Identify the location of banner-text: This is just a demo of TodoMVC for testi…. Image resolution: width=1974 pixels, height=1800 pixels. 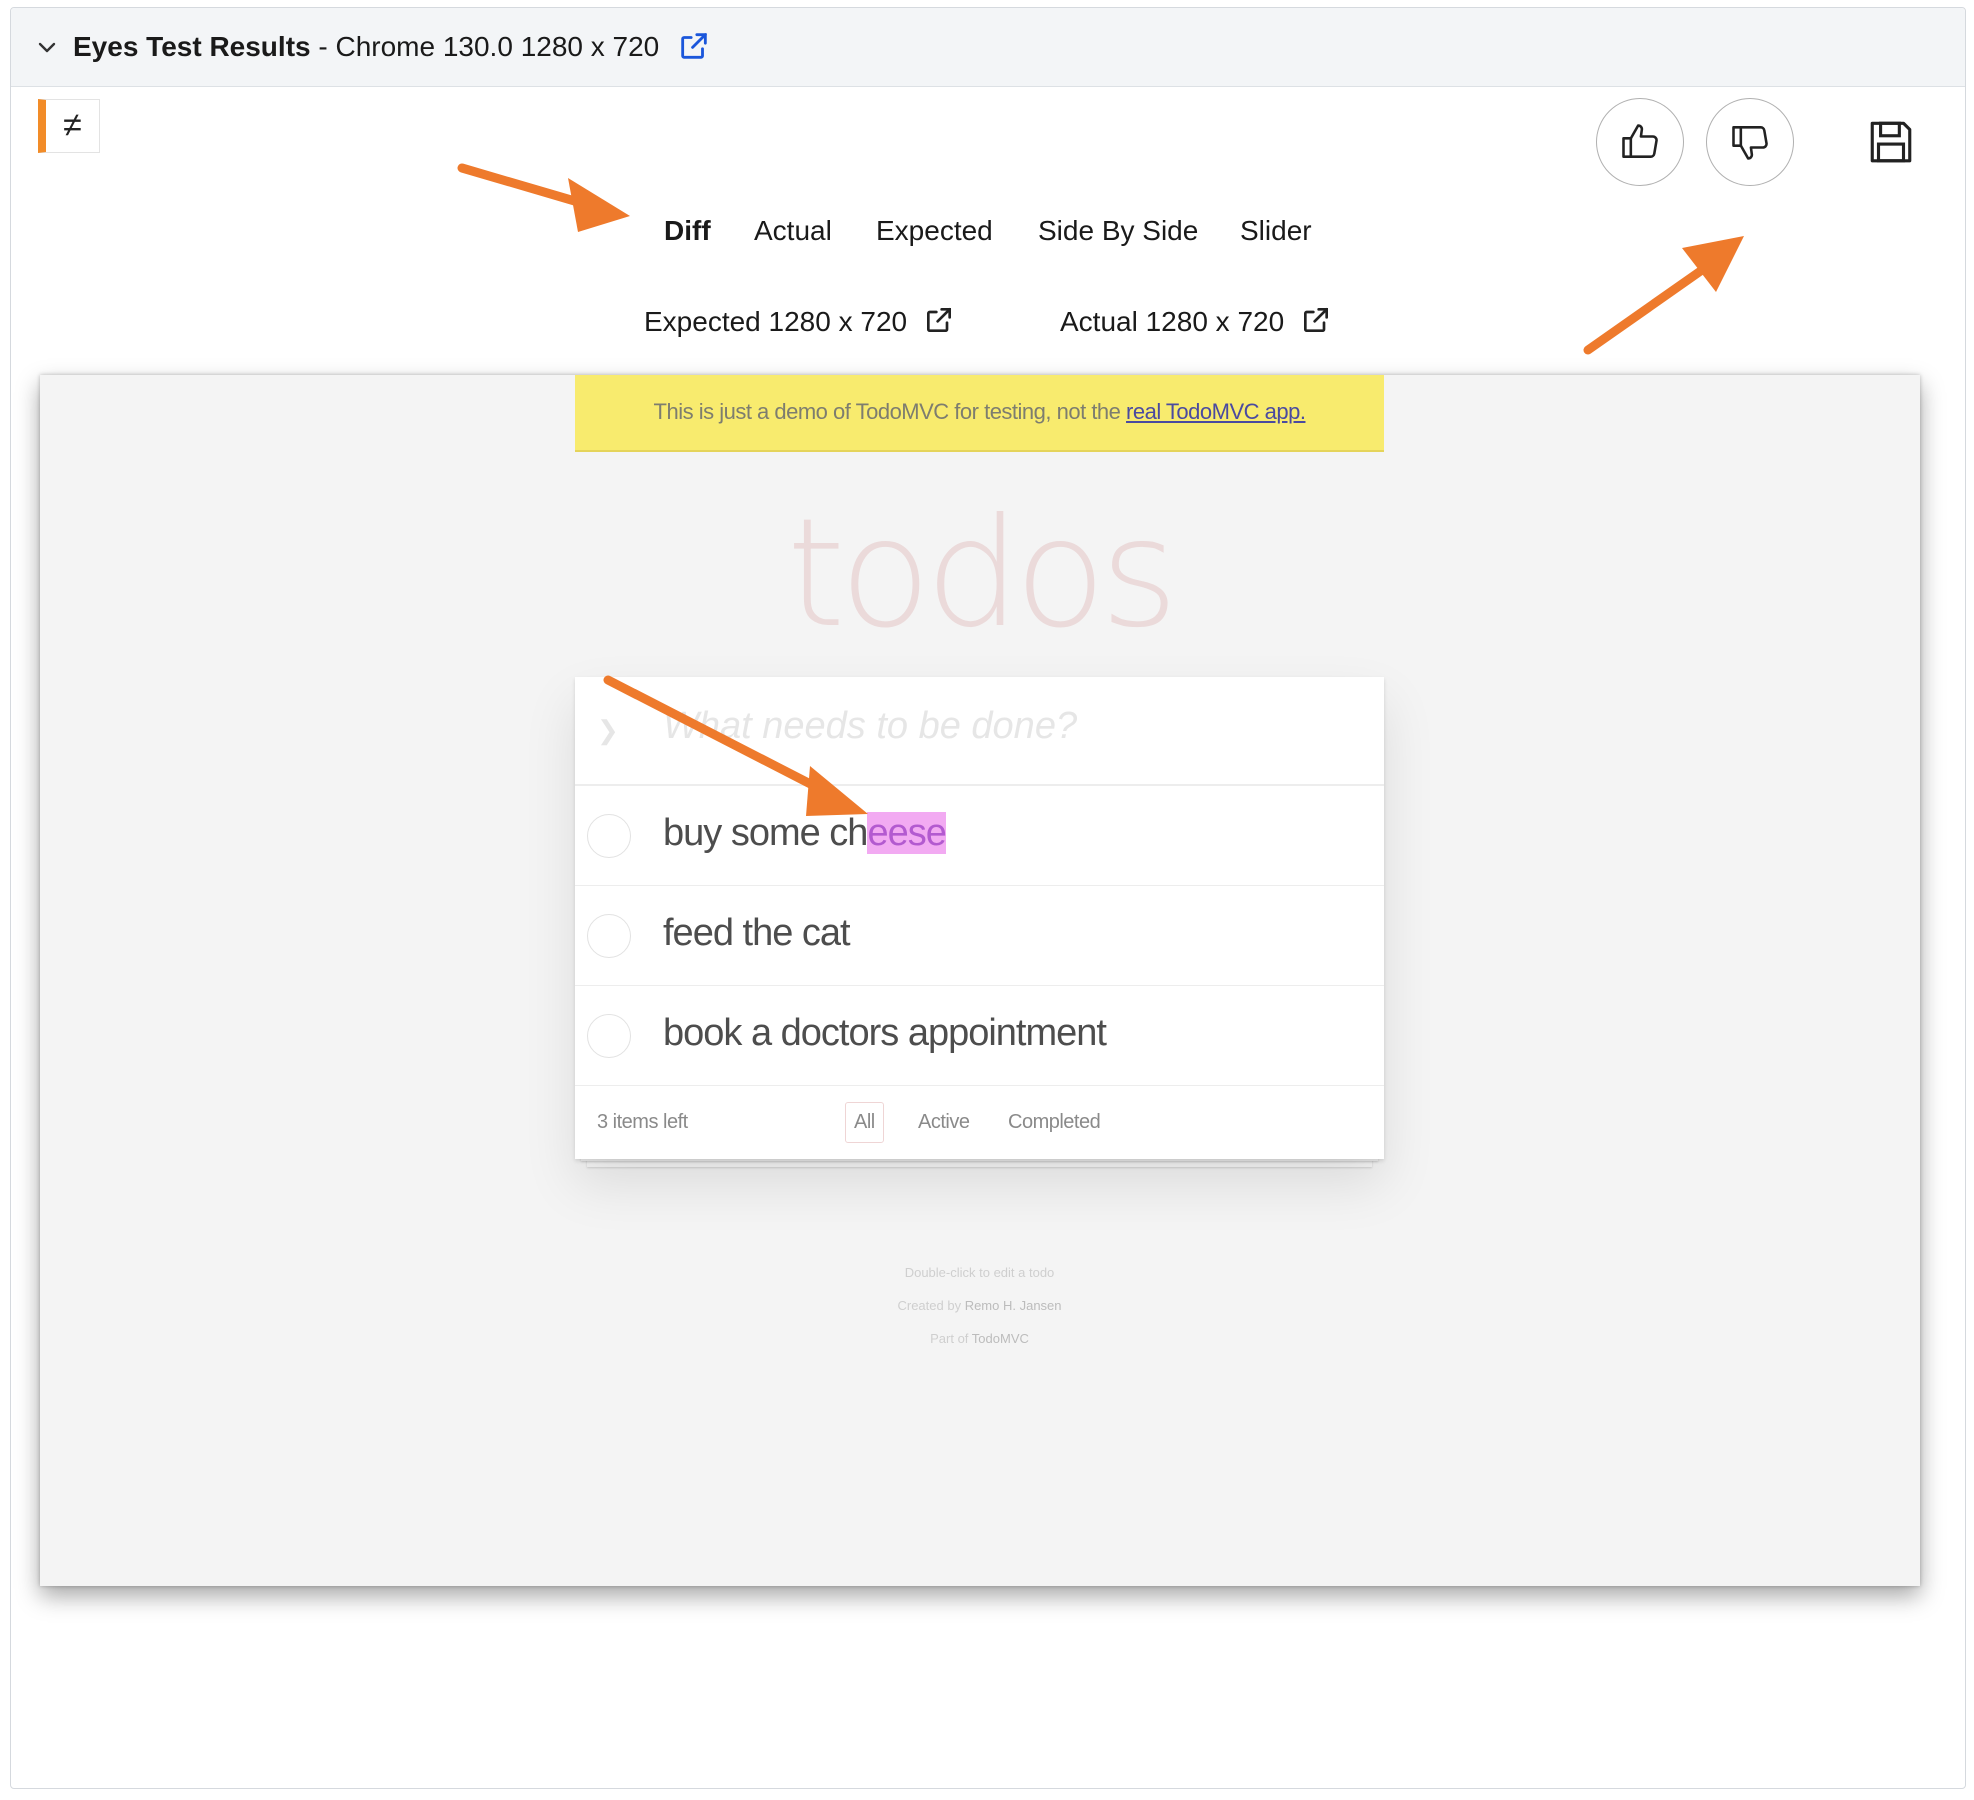
(890, 411).